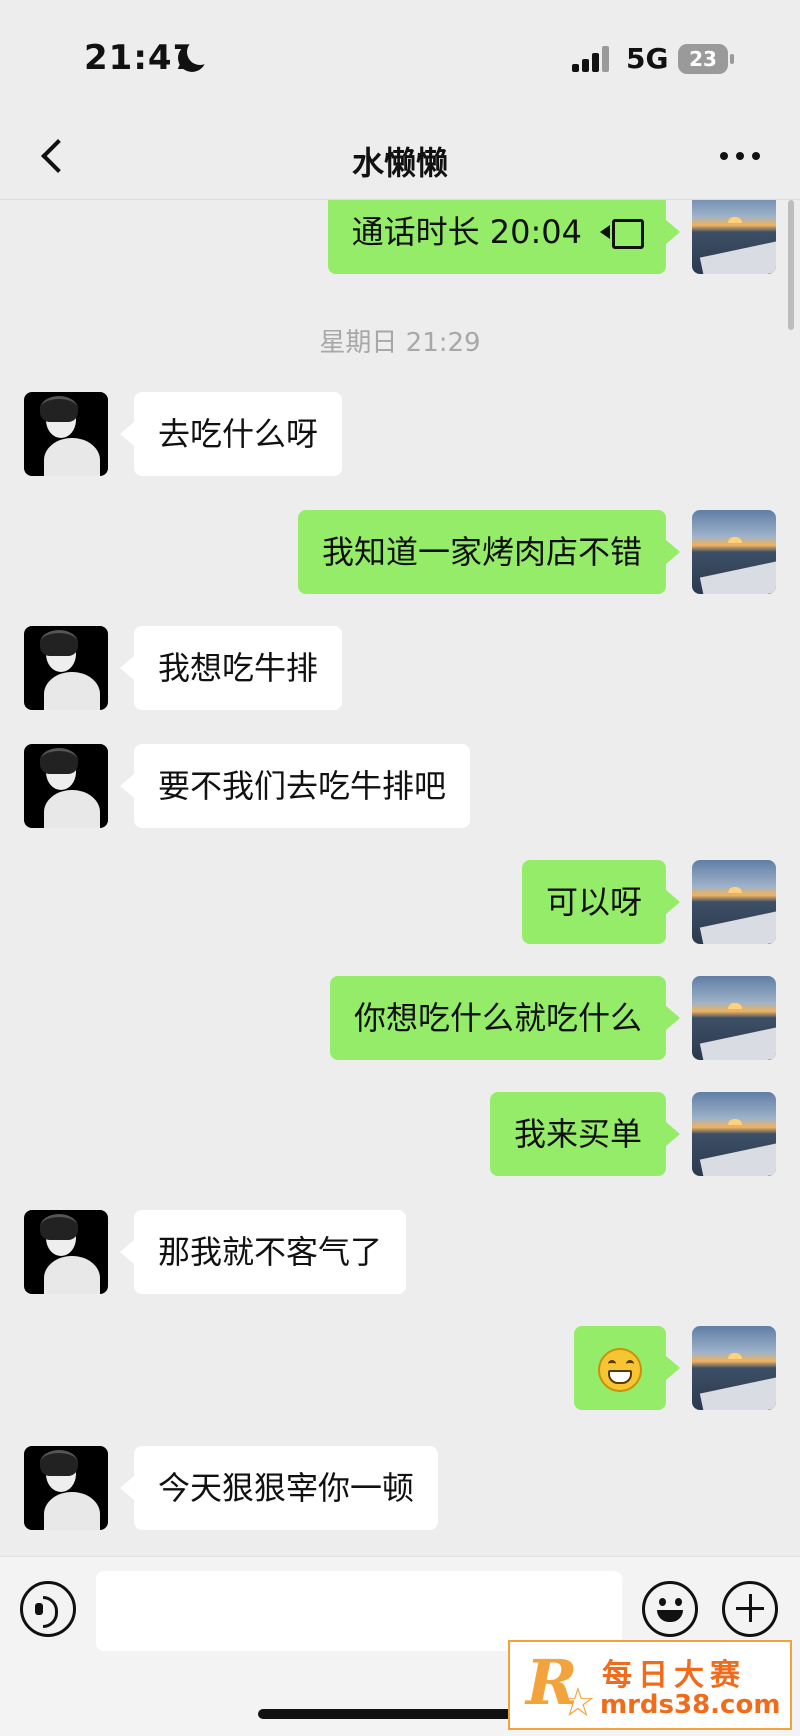 The height and width of the screenshot is (1736, 800). What do you see at coordinates (750, 1609) in the screenshot?
I see `more-actions-icon` at bounding box center [750, 1609].